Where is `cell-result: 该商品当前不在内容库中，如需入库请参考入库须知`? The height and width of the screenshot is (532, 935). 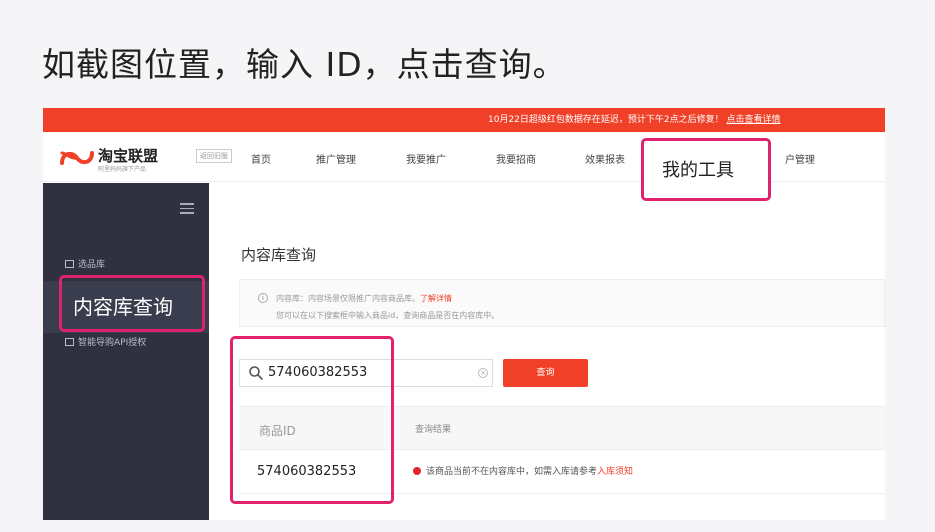
cell-result: 该商品当前不在内容库中，如需入库请参考入库须知 is located at coordinates (523, 470).